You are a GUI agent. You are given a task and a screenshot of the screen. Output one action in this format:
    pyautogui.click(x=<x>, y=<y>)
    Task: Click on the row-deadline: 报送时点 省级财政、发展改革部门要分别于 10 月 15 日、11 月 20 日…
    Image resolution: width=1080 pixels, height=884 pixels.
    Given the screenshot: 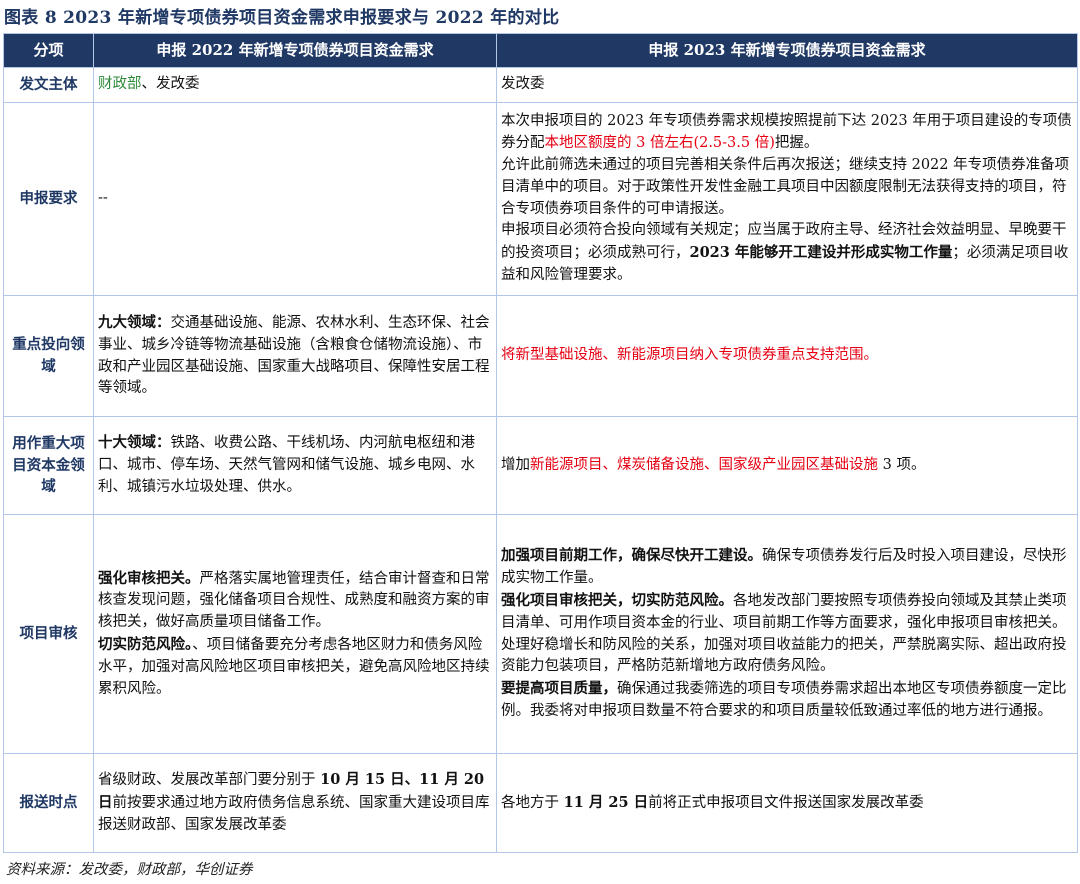 What is the action you would take?
    pyautogui.click(x=540, y=803)
    